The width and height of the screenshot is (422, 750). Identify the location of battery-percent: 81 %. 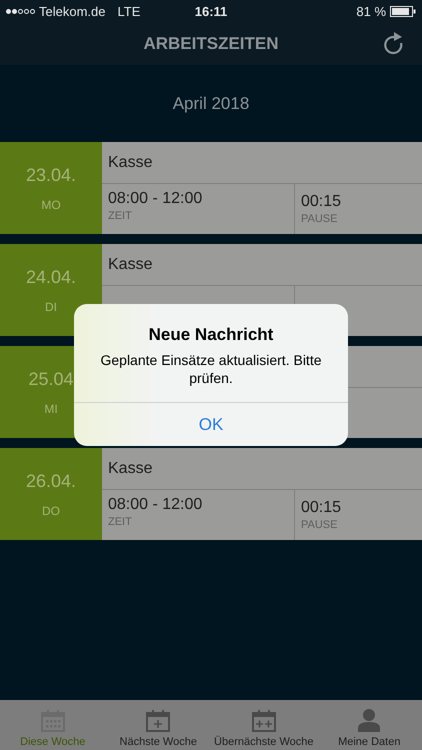
(371, 11).